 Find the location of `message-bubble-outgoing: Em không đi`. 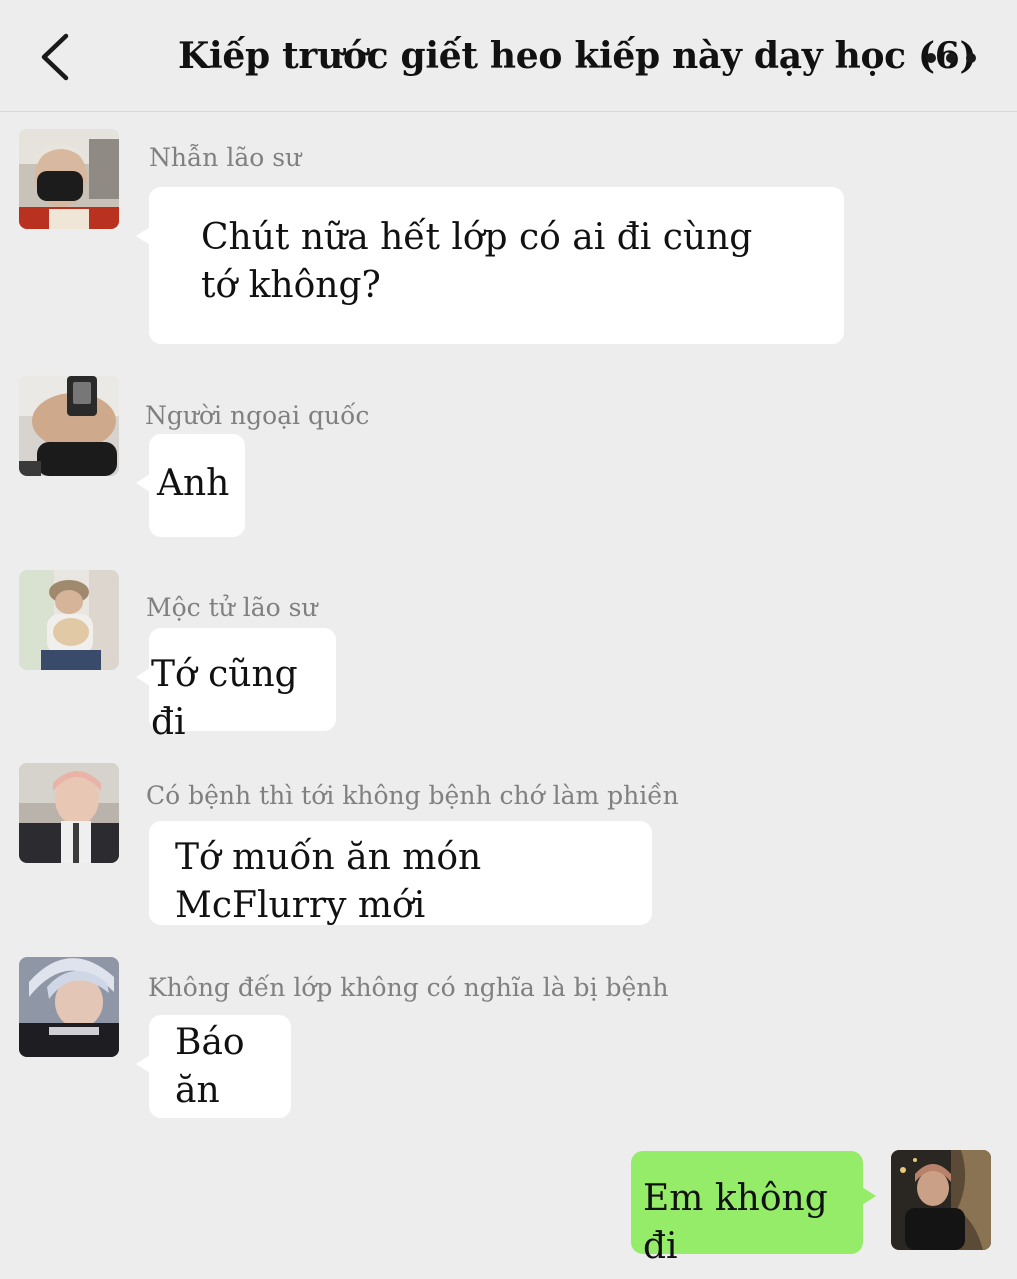

message-bubble-outgoing: Em không đi is located at coordinates (753, 1209).